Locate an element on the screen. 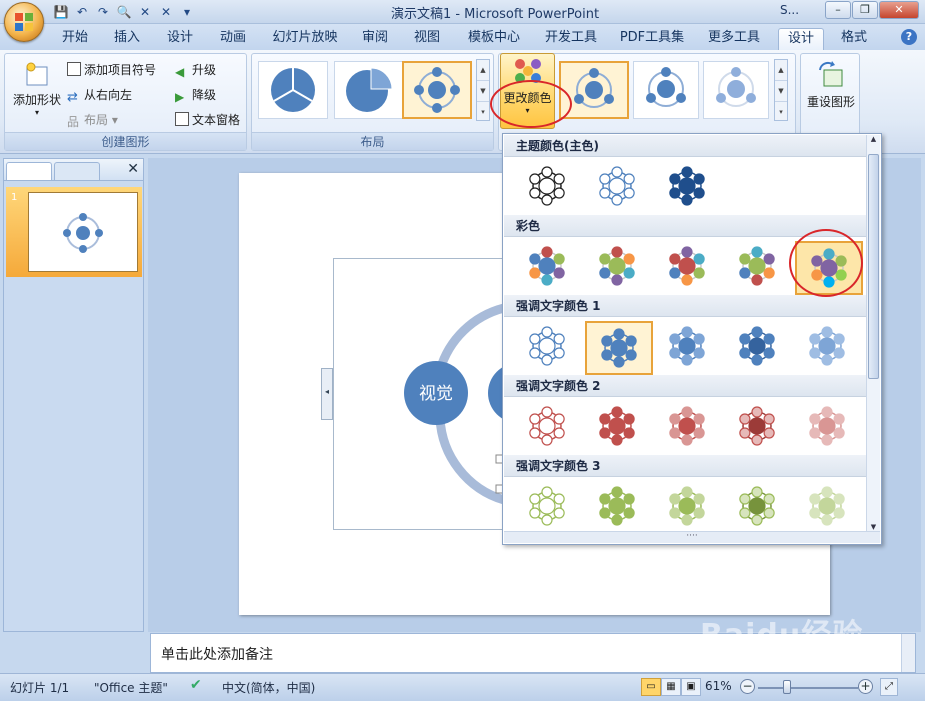  zoom-level: 61% is located at coordinates (718, 686).